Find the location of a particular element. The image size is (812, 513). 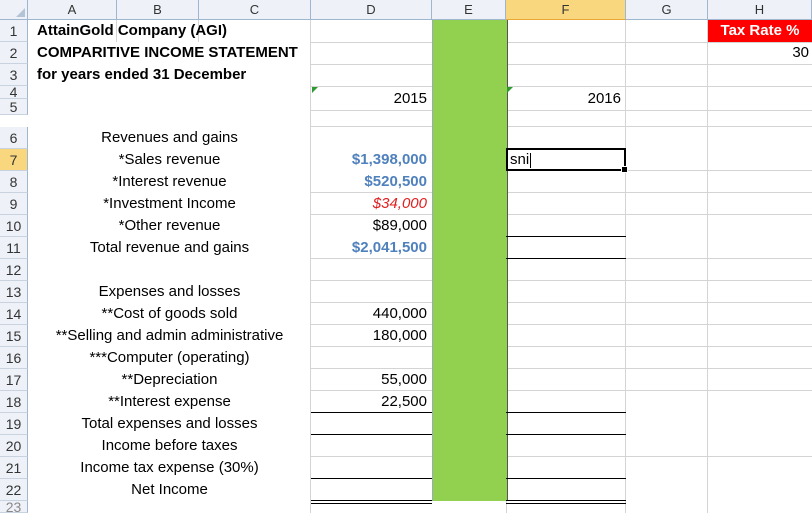

sales-revenue-label: *Sales revenue is located at coordinates (169, 159).